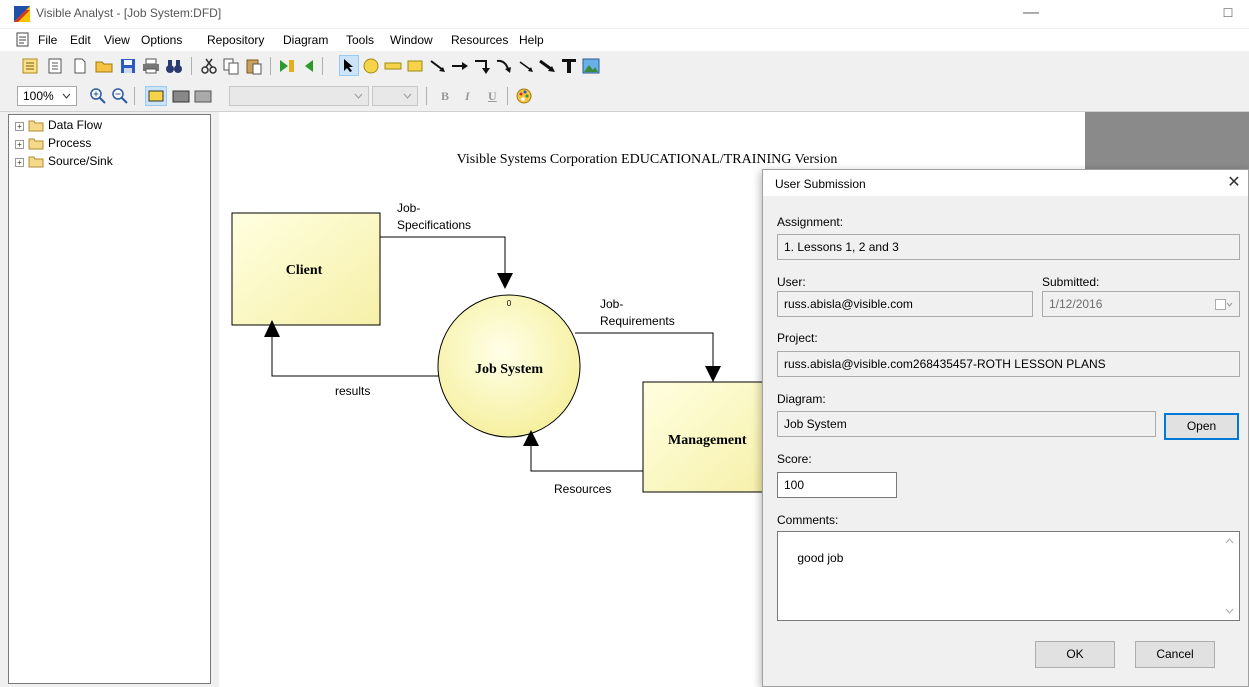 The image size is (1249, 687). I want to click on scroll-up-icon, so click(1229, 541).